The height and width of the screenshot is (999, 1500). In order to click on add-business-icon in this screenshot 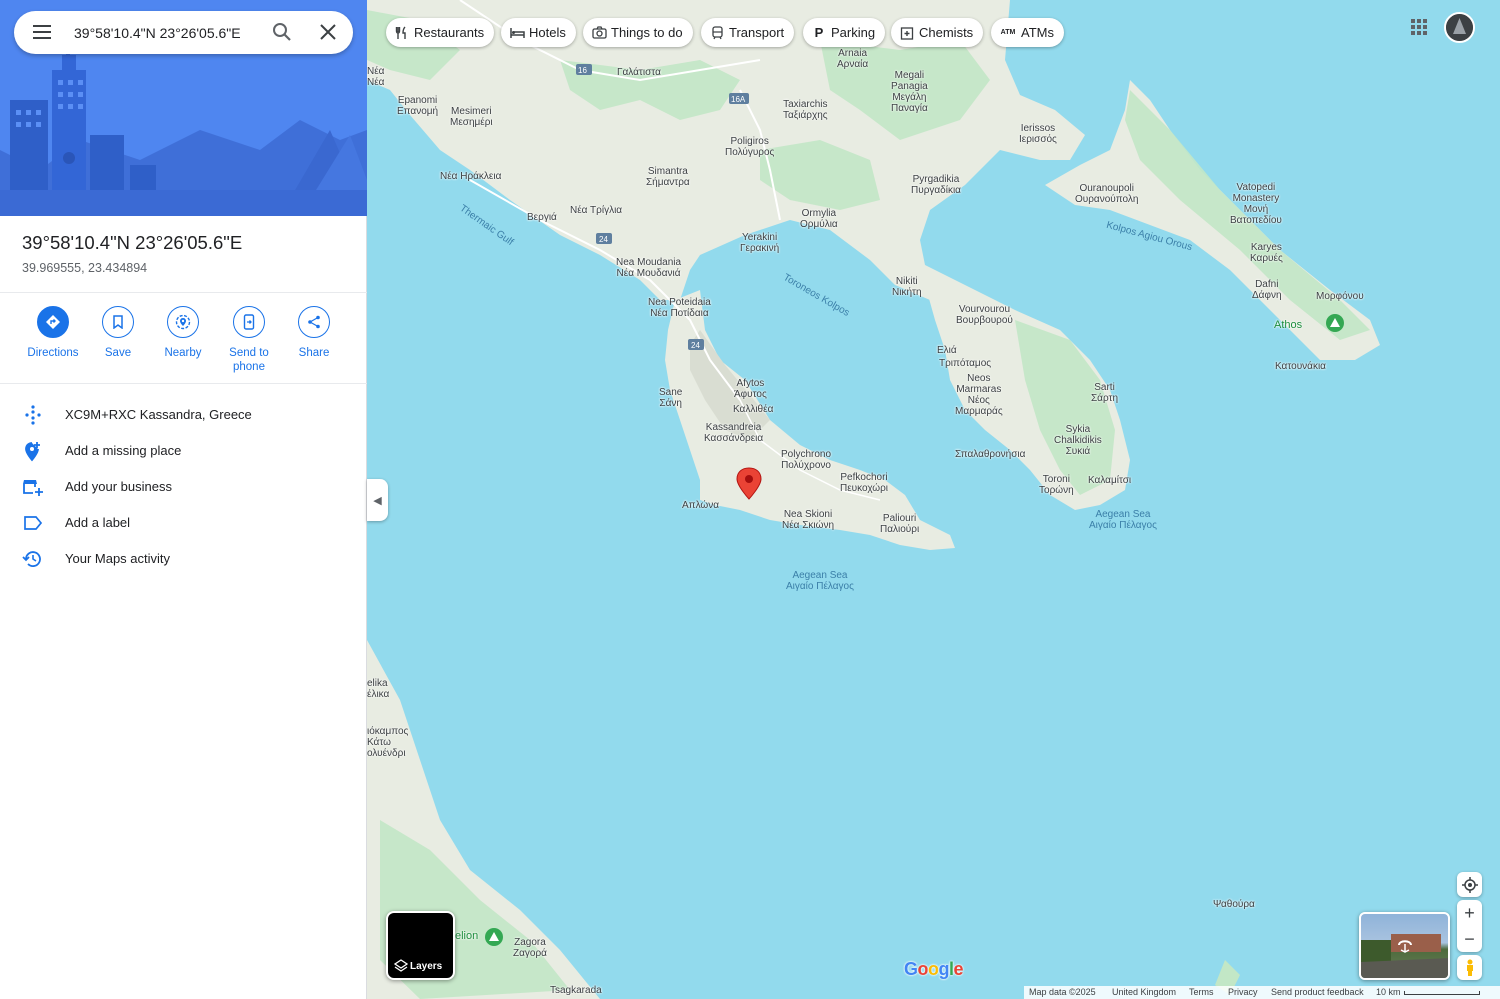, I will do `click(33, 488)`.